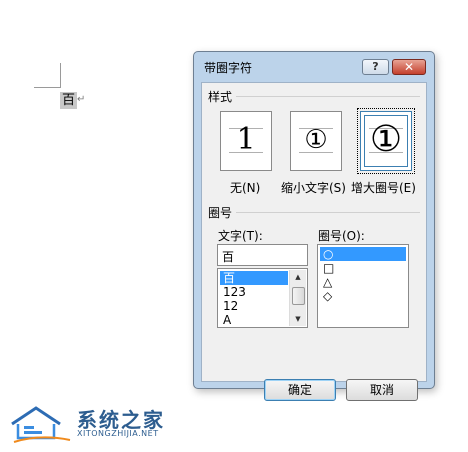  Describe the element at coordinates (314, 66) in the screenshot. I see `dialog-titlebar: 带圈字符 ? ✕` at that location.